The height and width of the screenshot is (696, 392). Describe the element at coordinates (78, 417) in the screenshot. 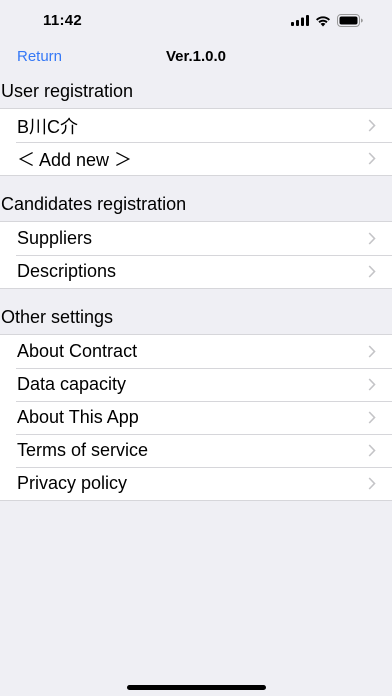

I see `list-item-label: About This App` at that location.